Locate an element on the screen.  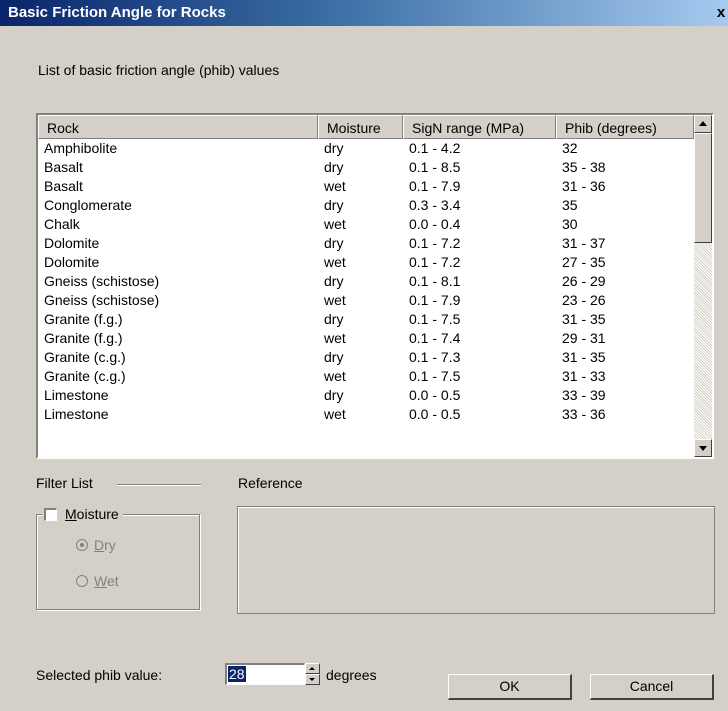
cell-phib: 31 - 36 is located at coordinates (584, 186).